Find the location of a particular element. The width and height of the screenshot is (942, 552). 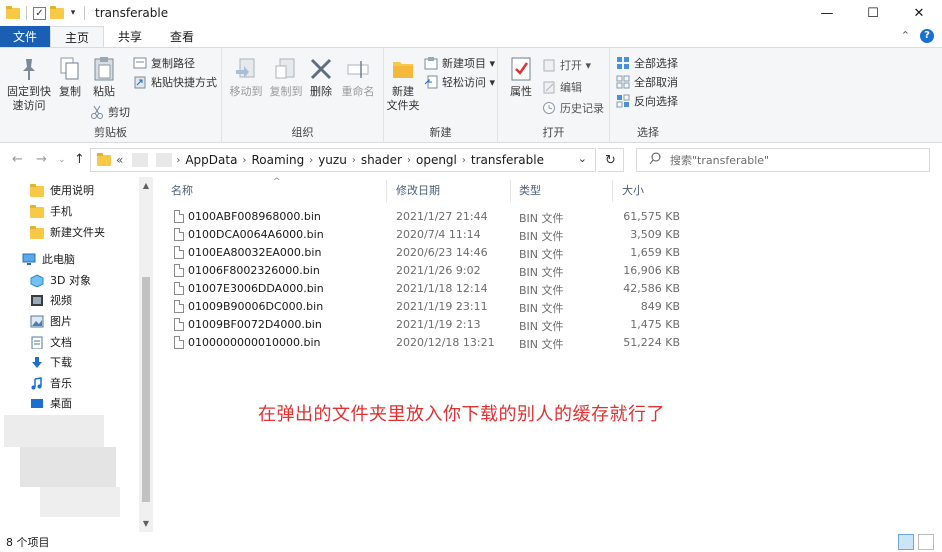

column-header-name: 名称 is located at coordinates (182, 190).